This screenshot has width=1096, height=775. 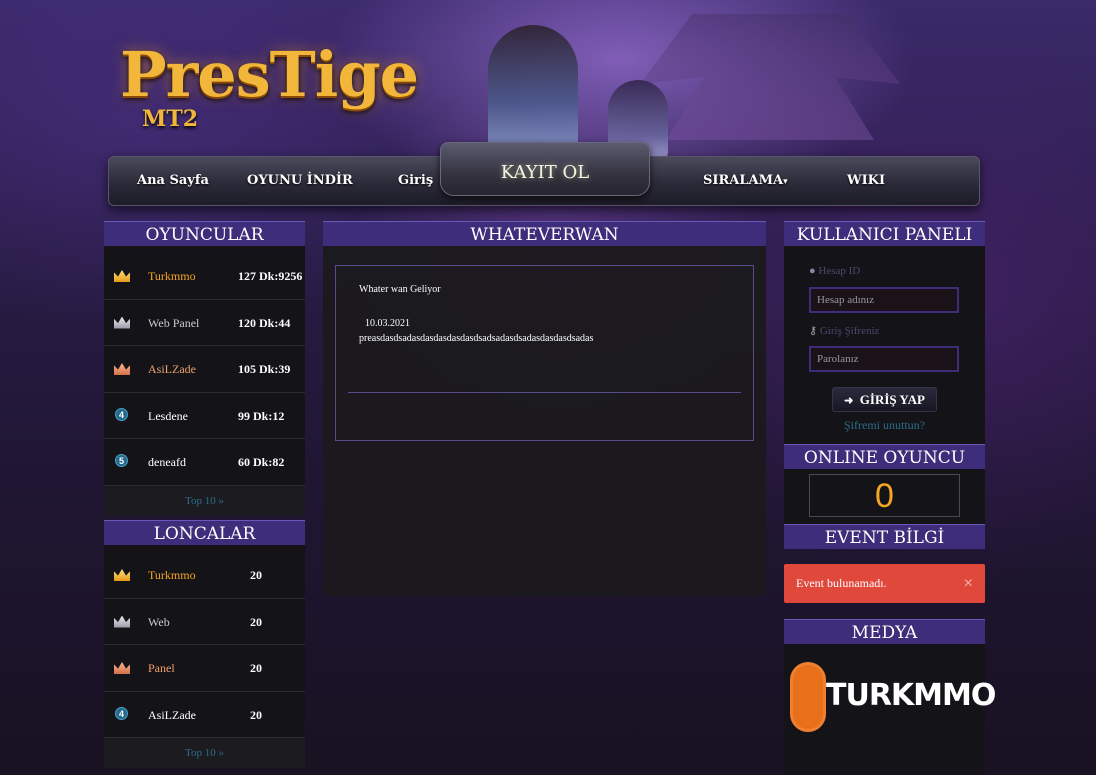 I want to click on gamepad-icon, so click(x=808, y=697).